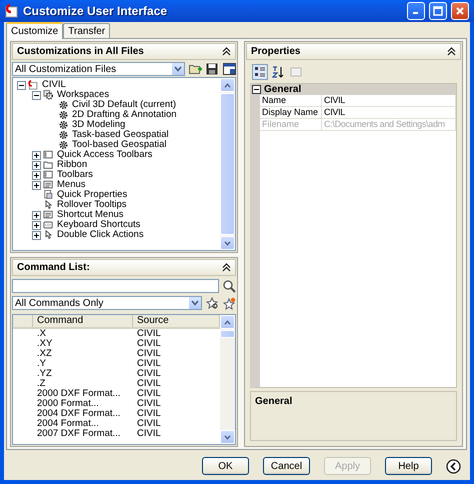  What do you see at coordinates (71, 185) in the screenshot?
I see `tree-item: Menus` at bounding box center [71, 185].